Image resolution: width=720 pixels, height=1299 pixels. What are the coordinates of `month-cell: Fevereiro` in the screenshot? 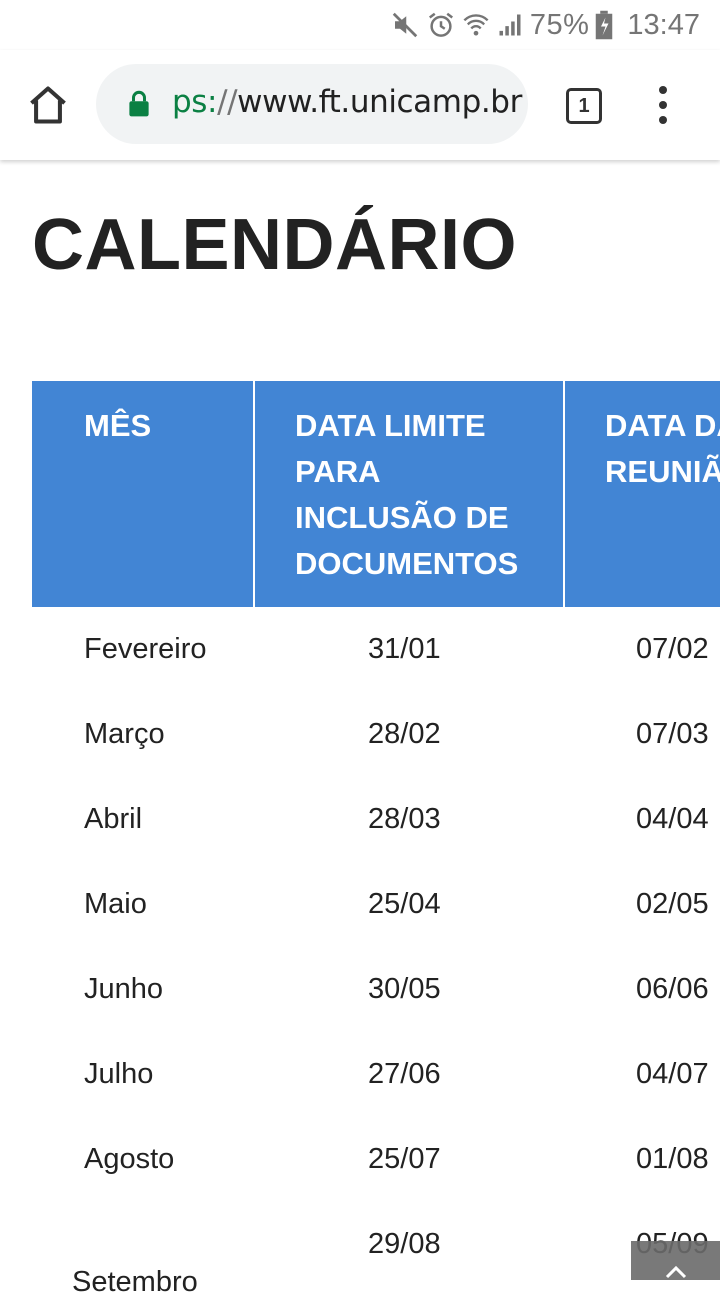 It's located at (145, 649).